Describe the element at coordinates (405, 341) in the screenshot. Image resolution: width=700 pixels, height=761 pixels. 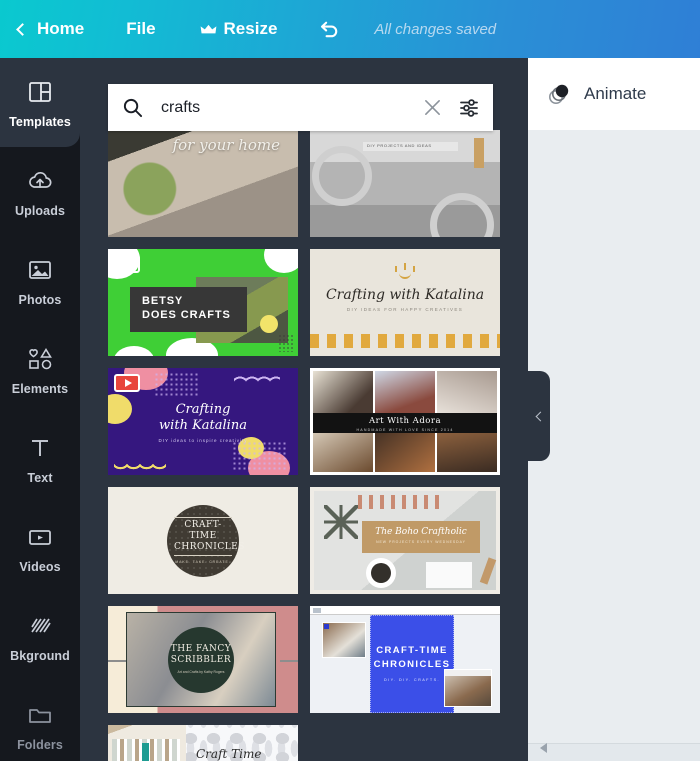
I see `decor-strokes` at that location.